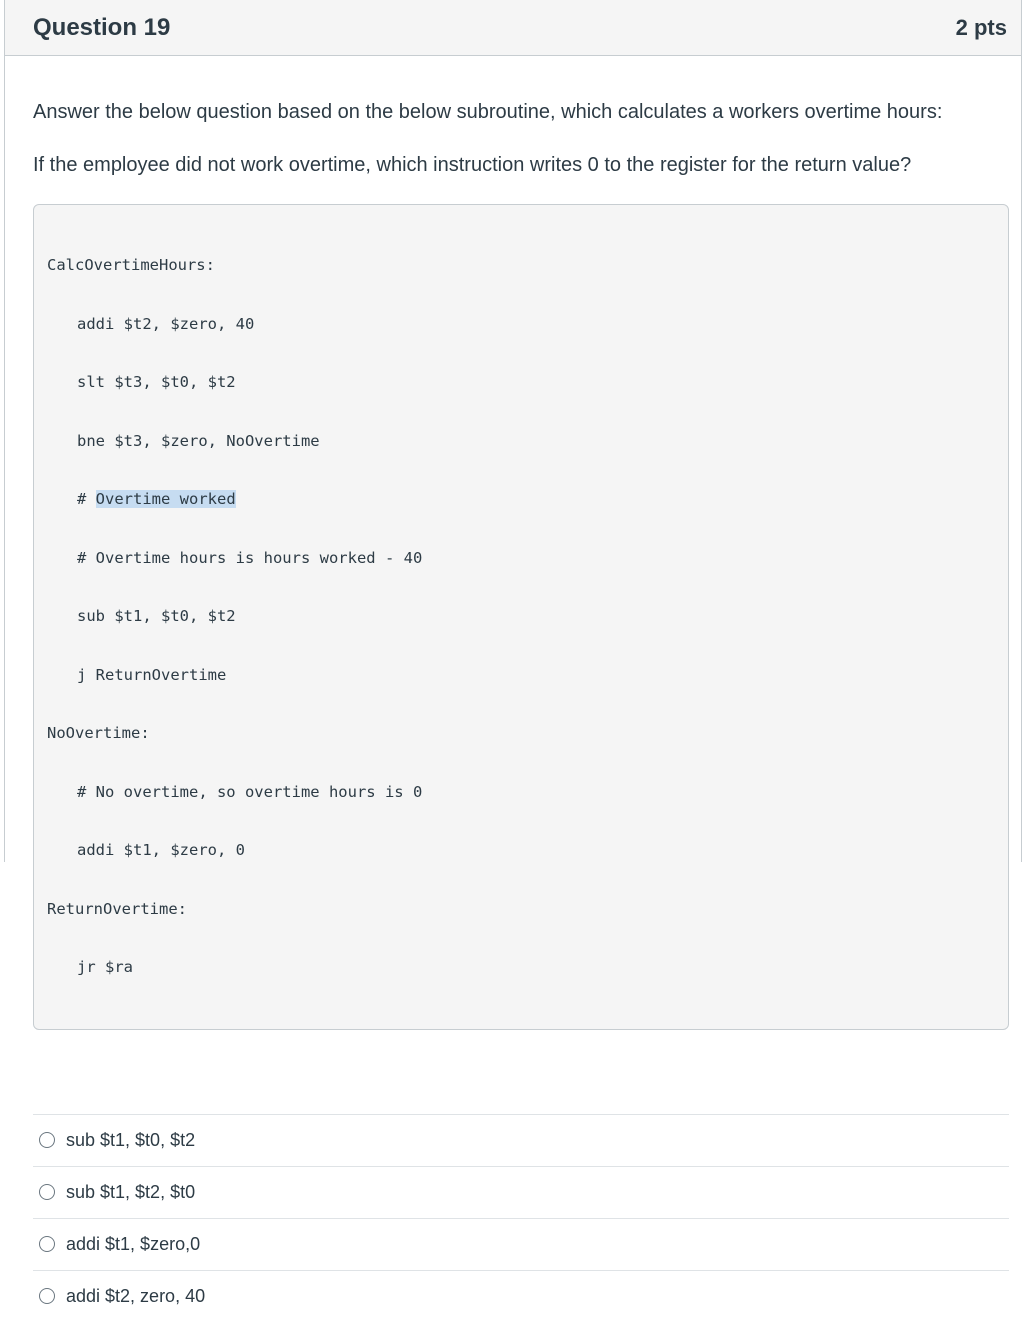 The image size is (1024, 1322). I want to click on answer-option-1: sub $t1, $t0, $t2, so click(521, 1139).